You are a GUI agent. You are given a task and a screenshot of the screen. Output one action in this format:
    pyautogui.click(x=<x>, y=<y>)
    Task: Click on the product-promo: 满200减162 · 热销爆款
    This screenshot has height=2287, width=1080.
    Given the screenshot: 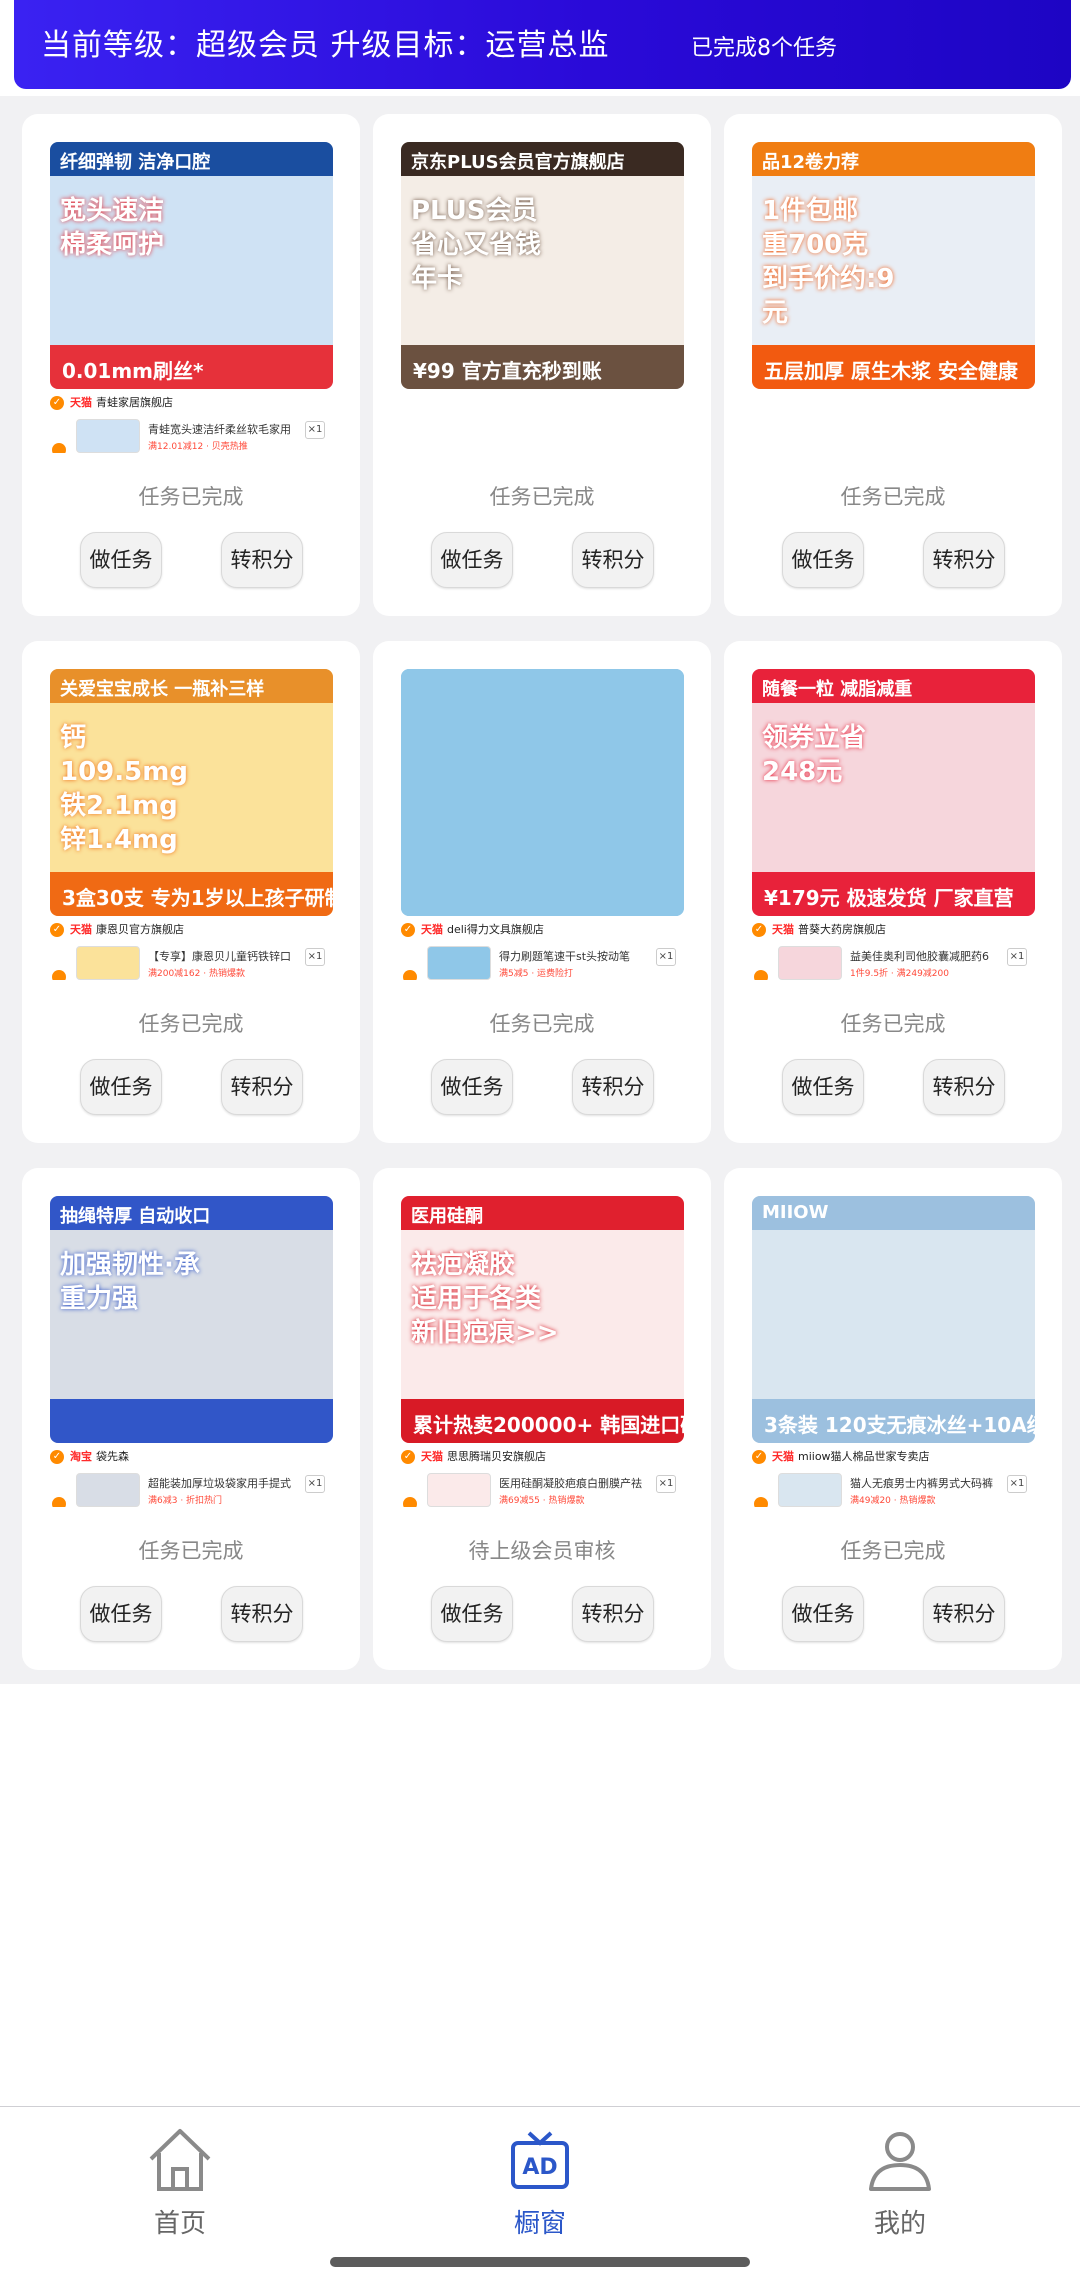 What is the action you would take?
    pyautogui.click(x=196, y=974)
    